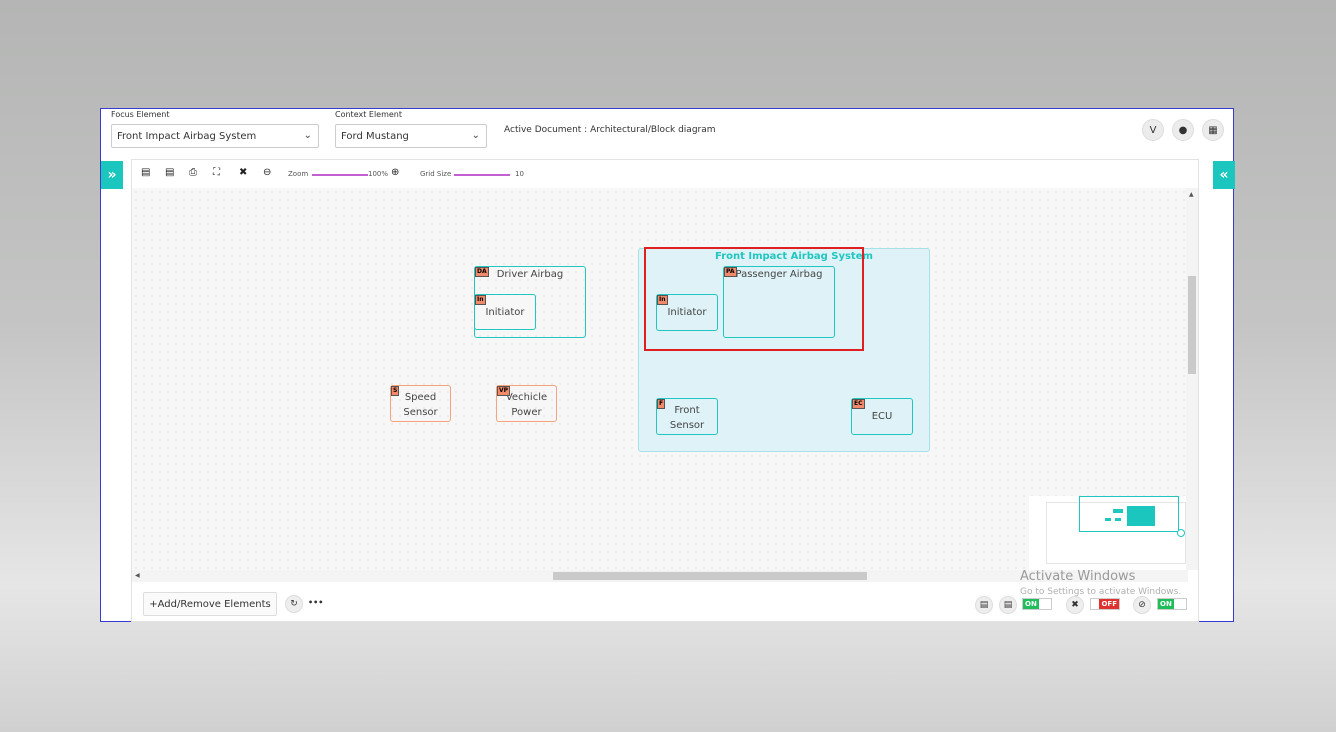 This screenshot has width=1336, height=732. What do you see at coordinates (411, 136) in the screenshot?
I see `context-element-select: Ford Mustang ⌄` at bounding box center [411, 136].